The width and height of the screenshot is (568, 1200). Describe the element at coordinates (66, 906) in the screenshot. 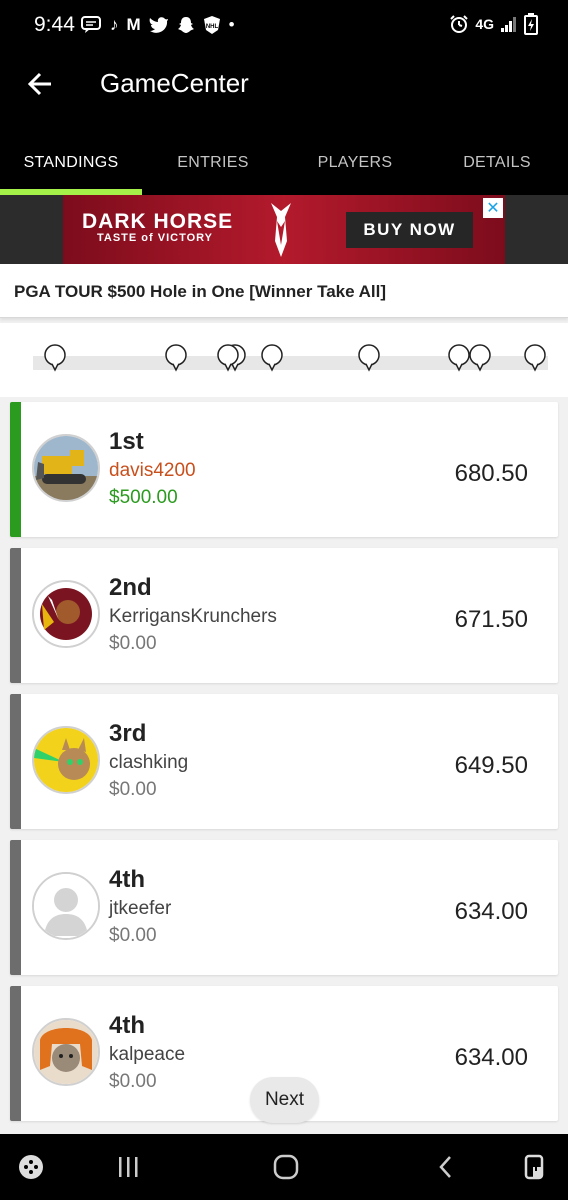

I see `default-user-avatar` at that location.